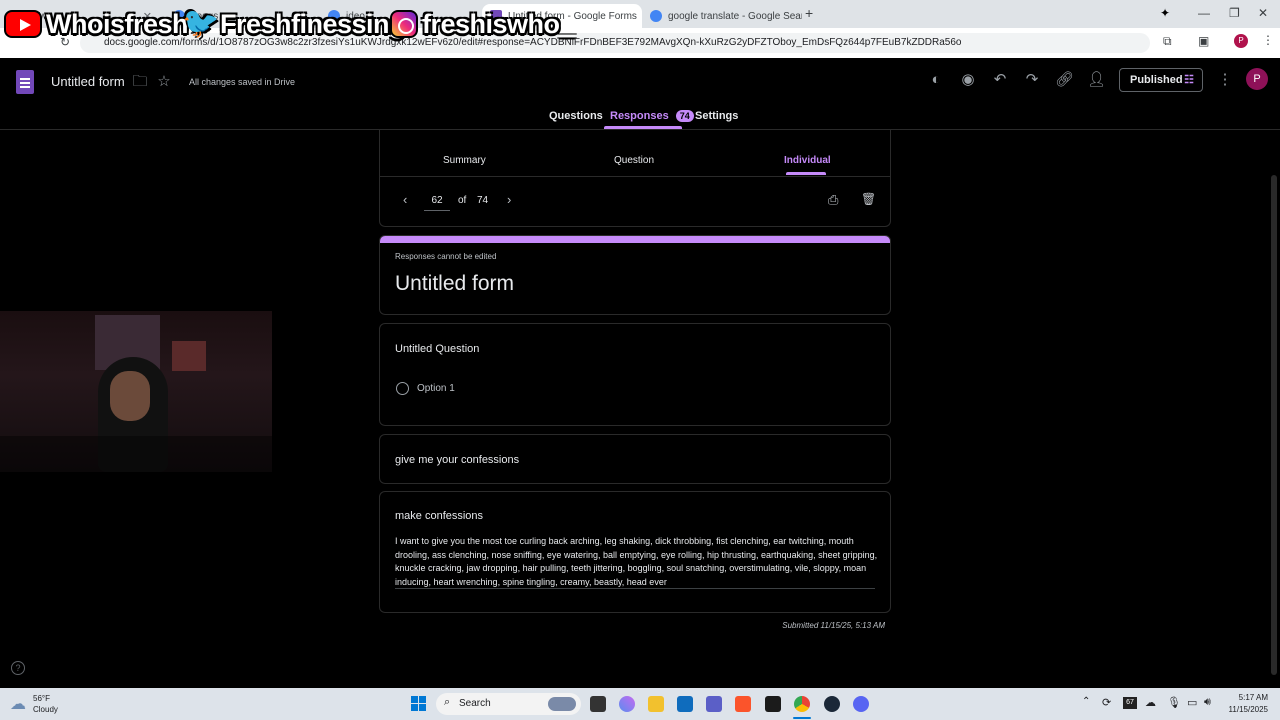 This screenshot has height=720, width=1280. I want to click on question-title: give me your confessions, so click(457, 460).